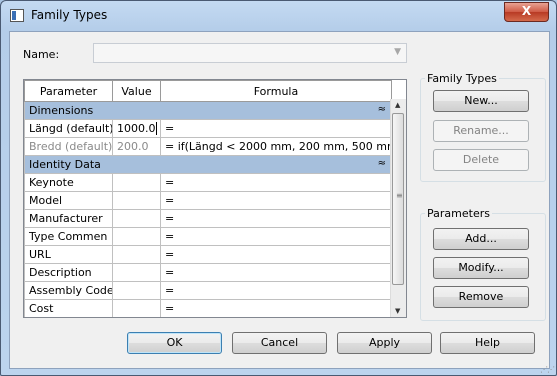 This screenshot has width=557, height=376. I want to click on table-row: Längd (default) 1000.0 =, so click(208, 128).